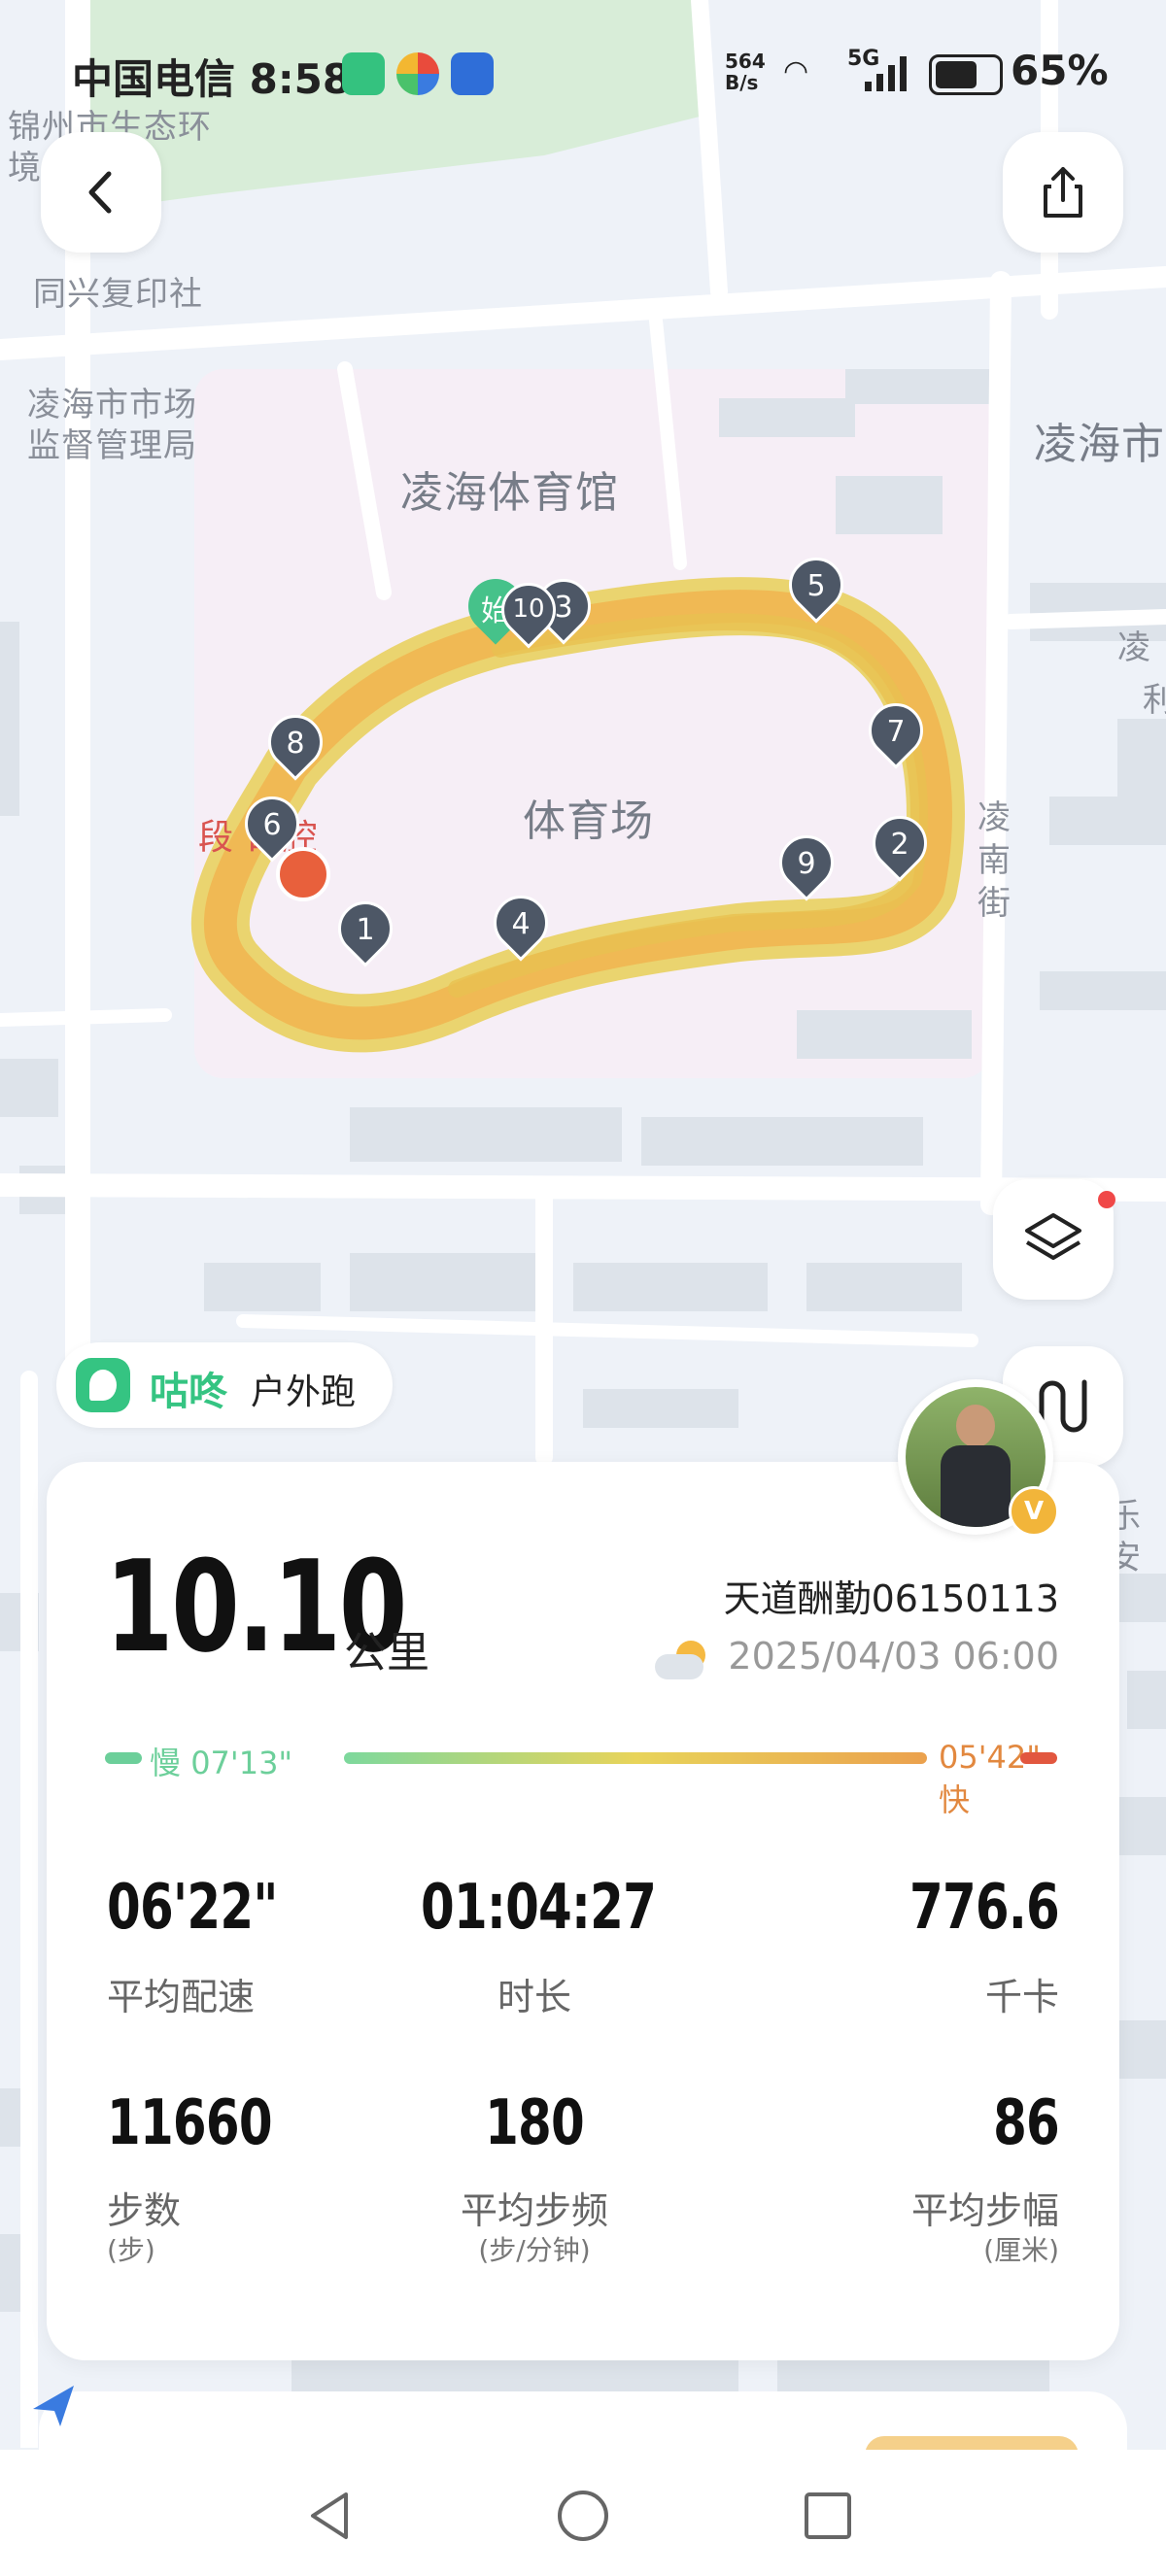  What do you see at coordinates (103, 1385) in the screenshot?
I see `gudong-logo-icon` at bounding box center [103, 1385].